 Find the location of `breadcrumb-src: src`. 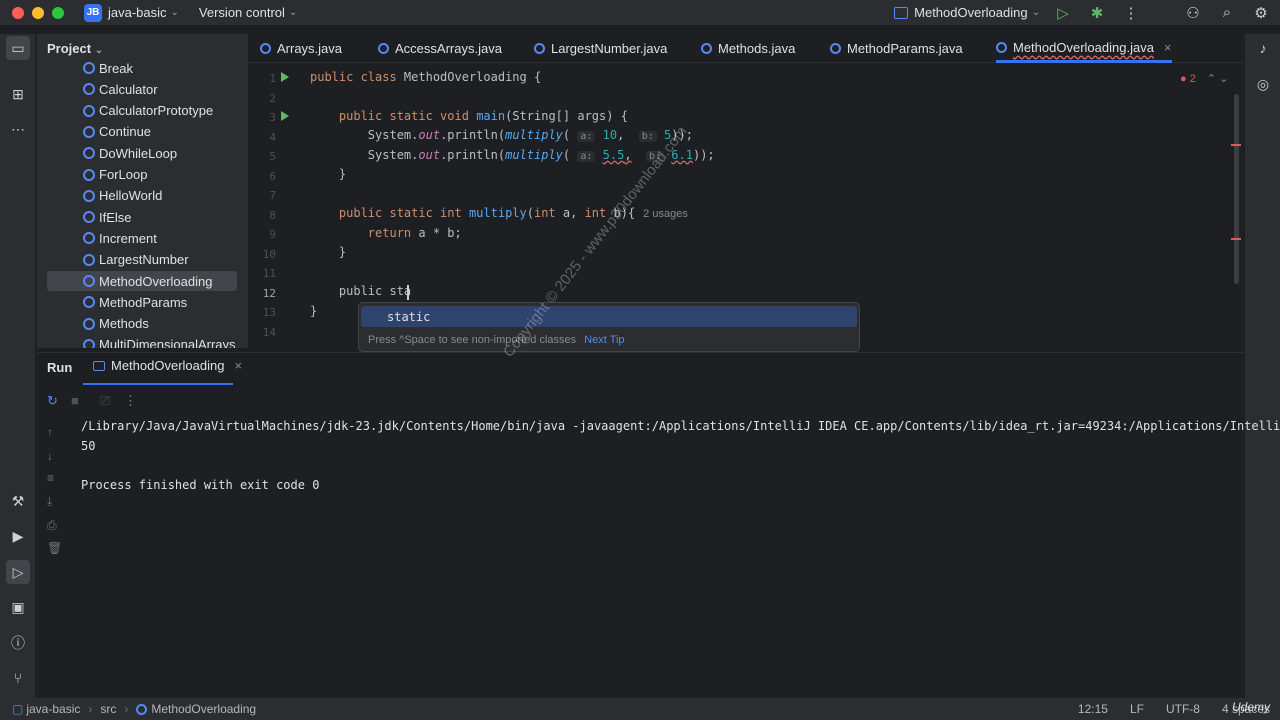

breadcrumb-src: src is located at coordinates (108, 709).